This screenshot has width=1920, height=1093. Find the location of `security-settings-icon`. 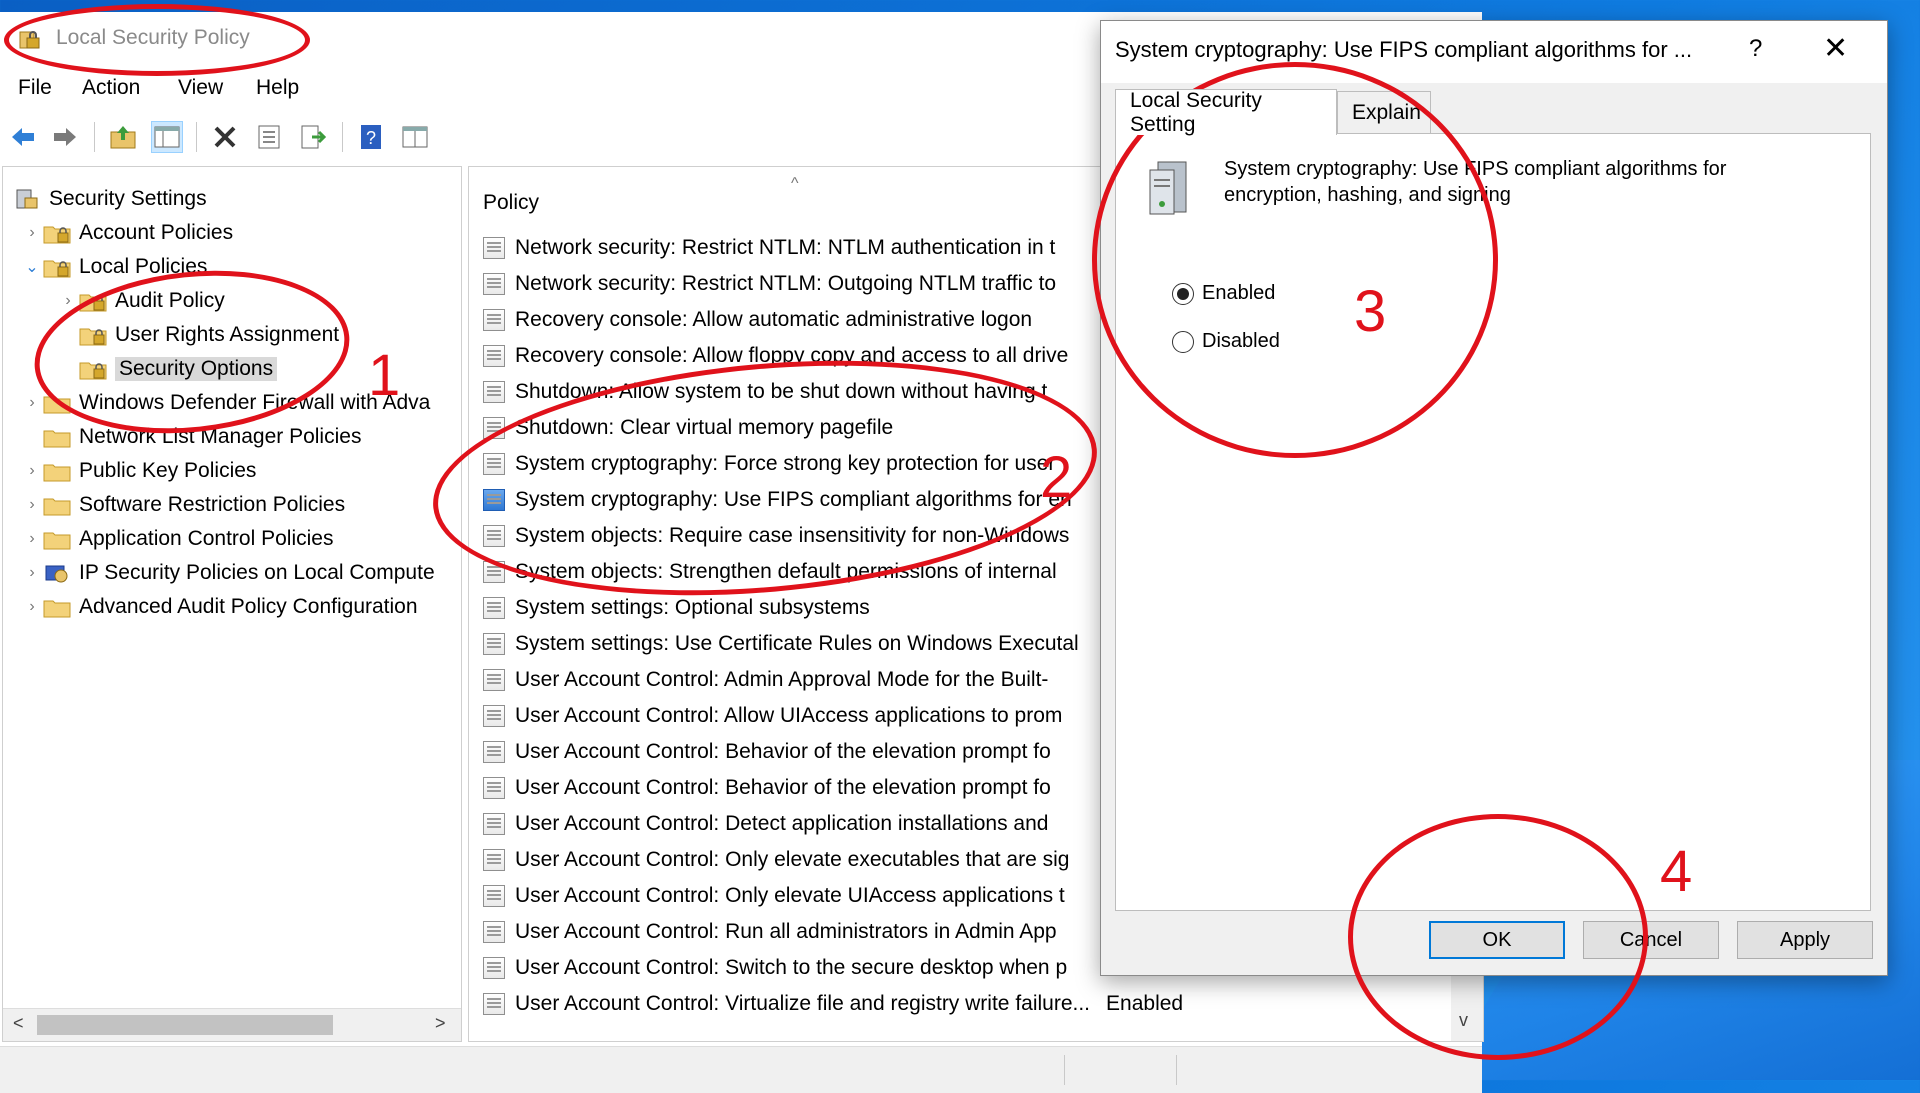

security-settings-icon is located at coordinates (27, 199).